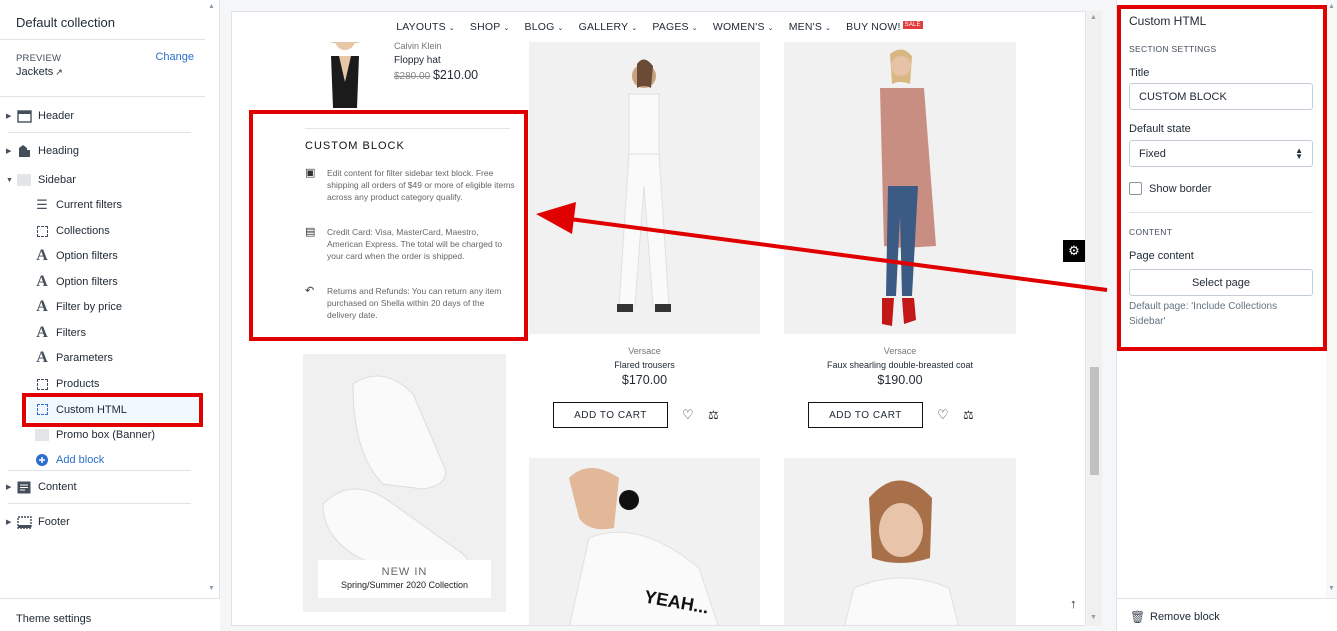  What do you see at coordinates (417, 60) in the screenshot?
I see `sidebar-product-name: Floppy hat` at bounding box center [417, 60].